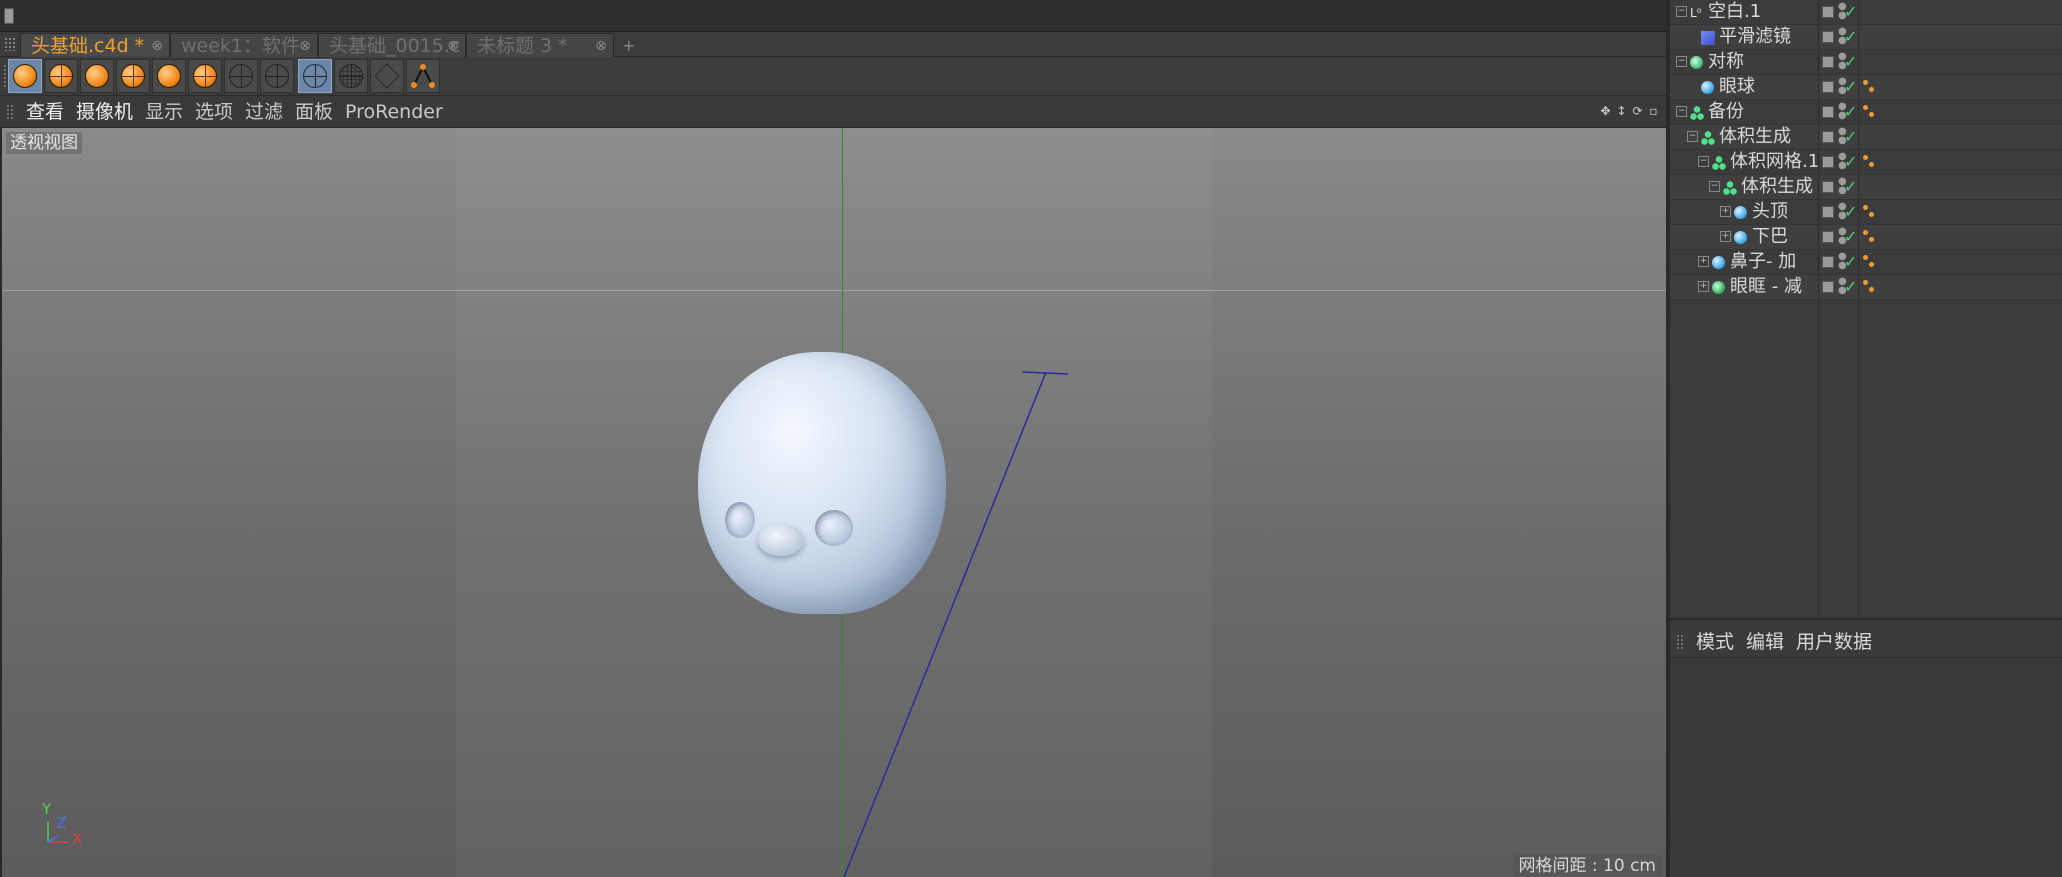  I want to click on attr-tab-mode: 模式, so click(1715, 642).